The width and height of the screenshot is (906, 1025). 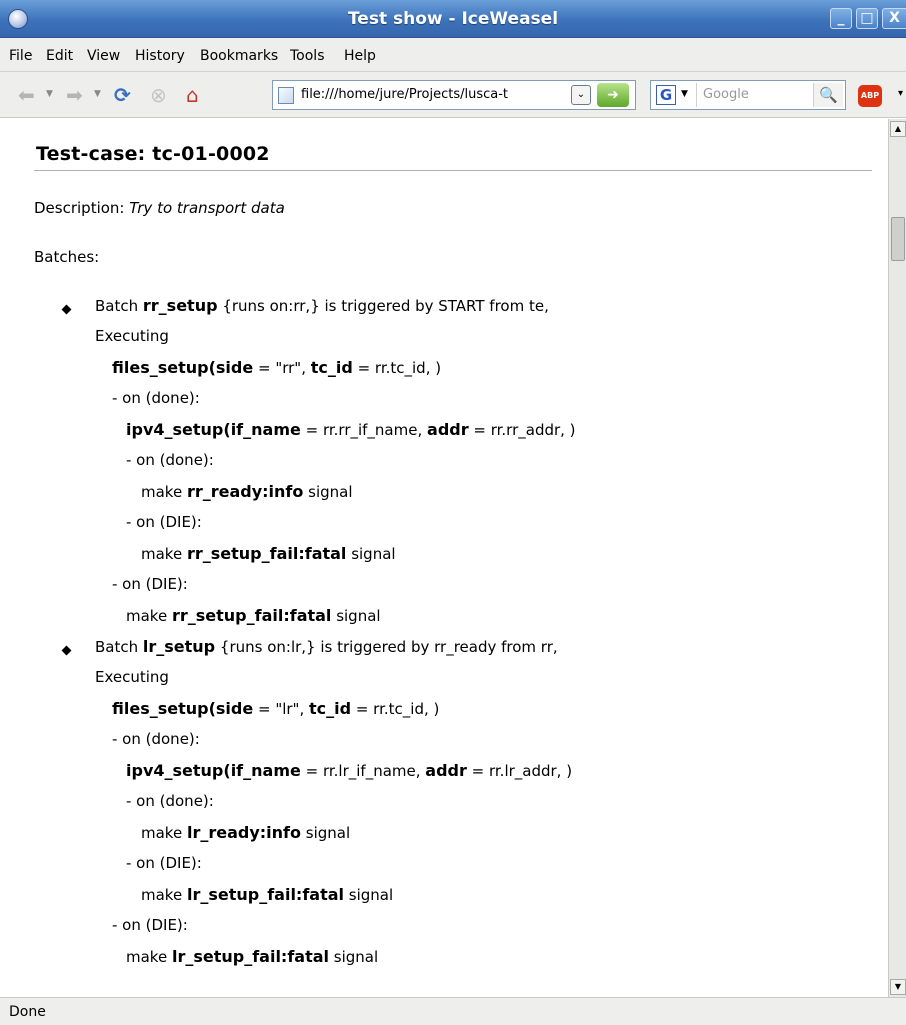 What do you see at coordinates (122, 95) in the screenshot?
I see `reload-icon: ⟳` at bounding box center [122, 95].